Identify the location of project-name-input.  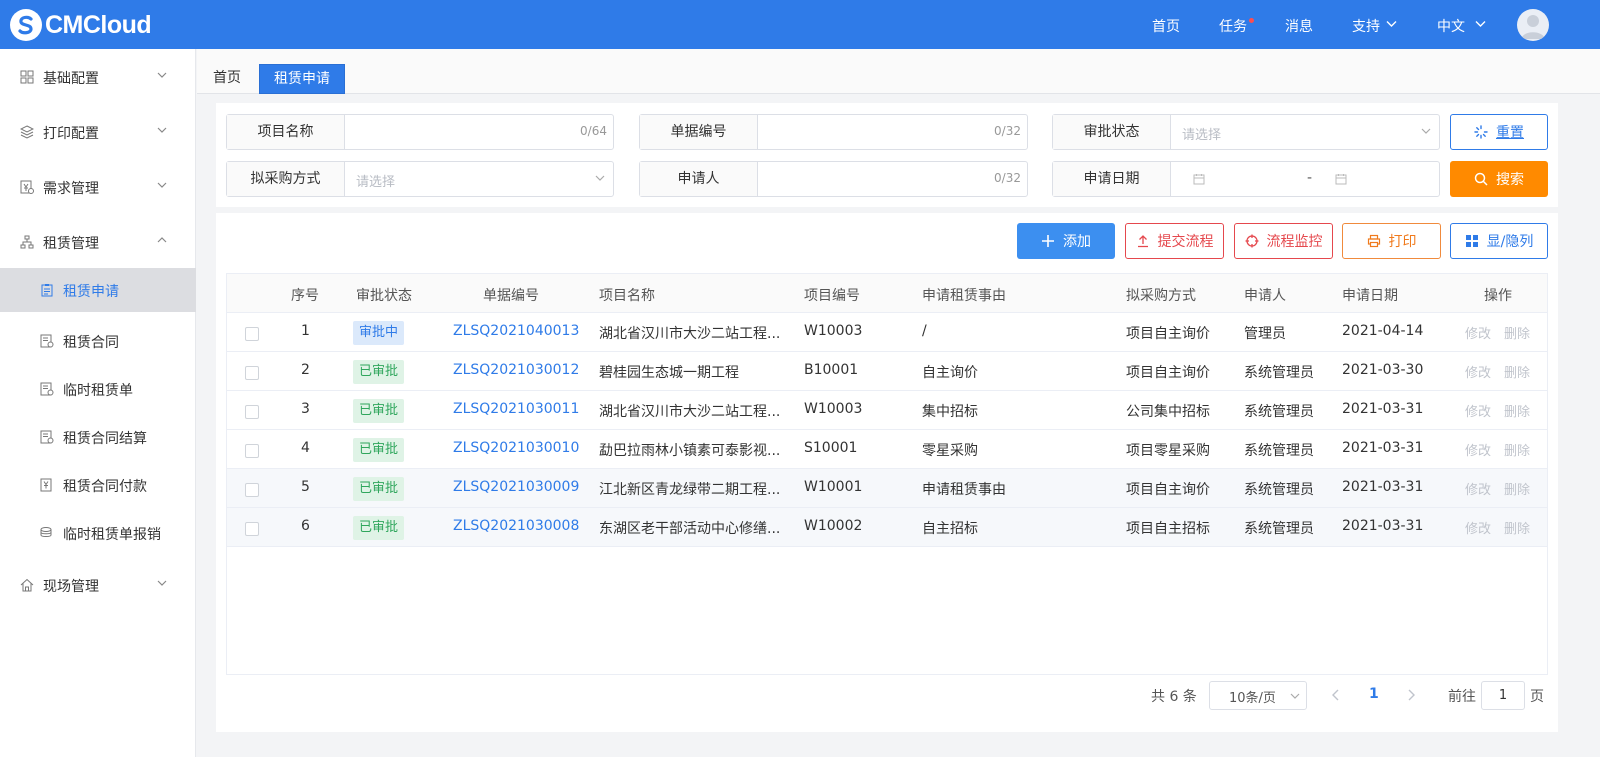
(479, 132).